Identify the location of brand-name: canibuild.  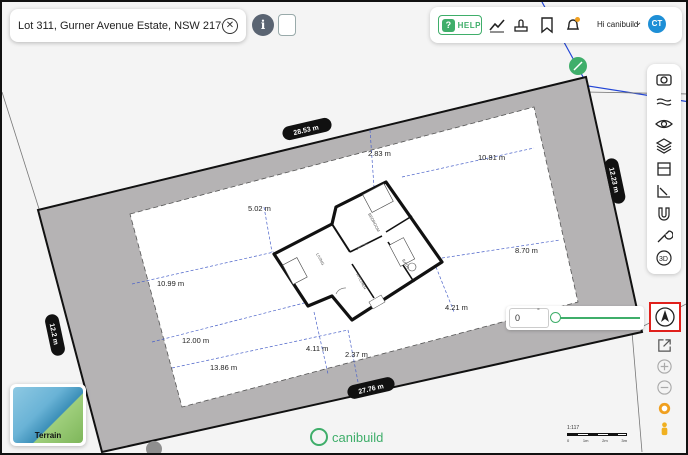
(358, 437).